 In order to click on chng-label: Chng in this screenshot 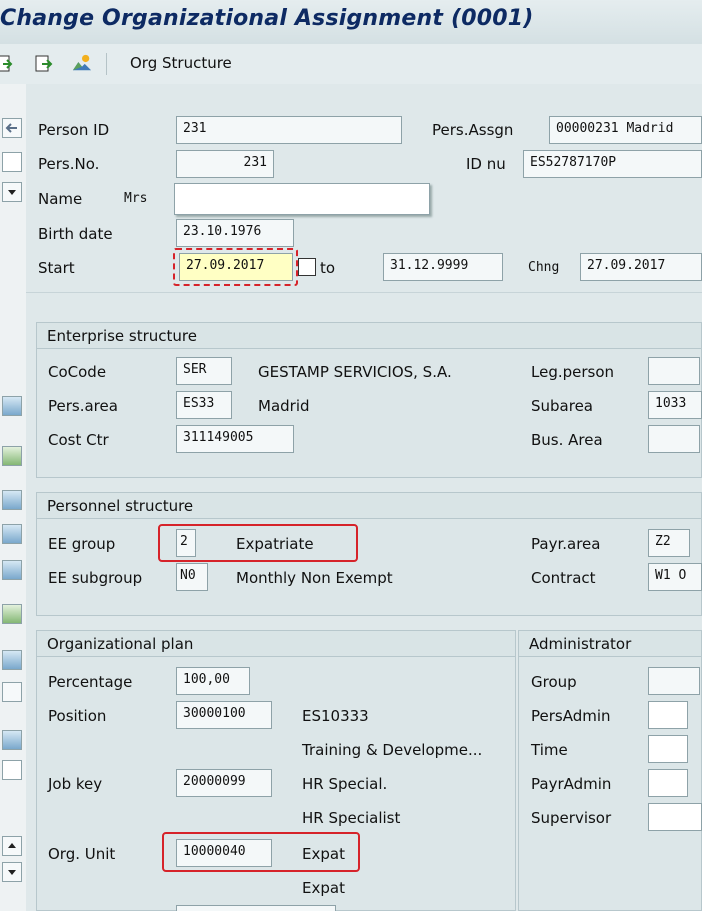, I will do `click(544, 267)`.